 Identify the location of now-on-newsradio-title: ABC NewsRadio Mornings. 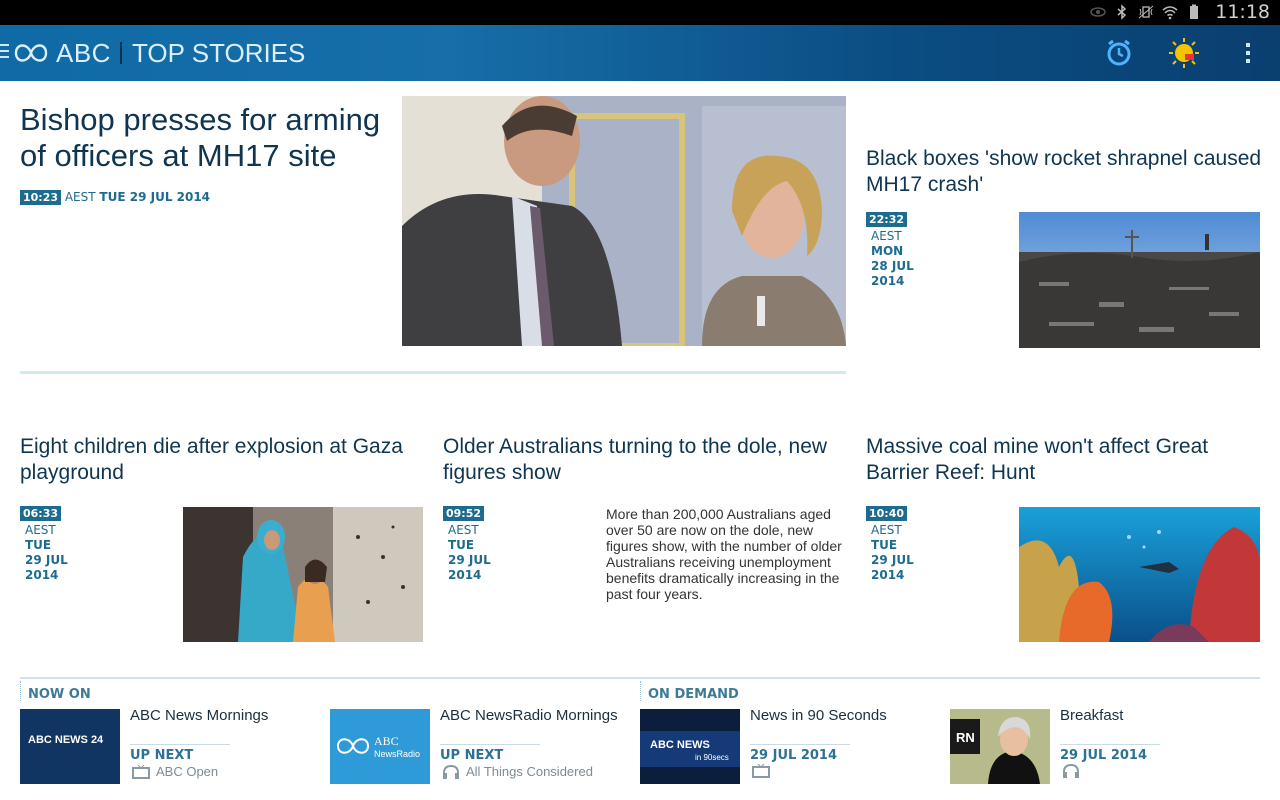
(529, 715).